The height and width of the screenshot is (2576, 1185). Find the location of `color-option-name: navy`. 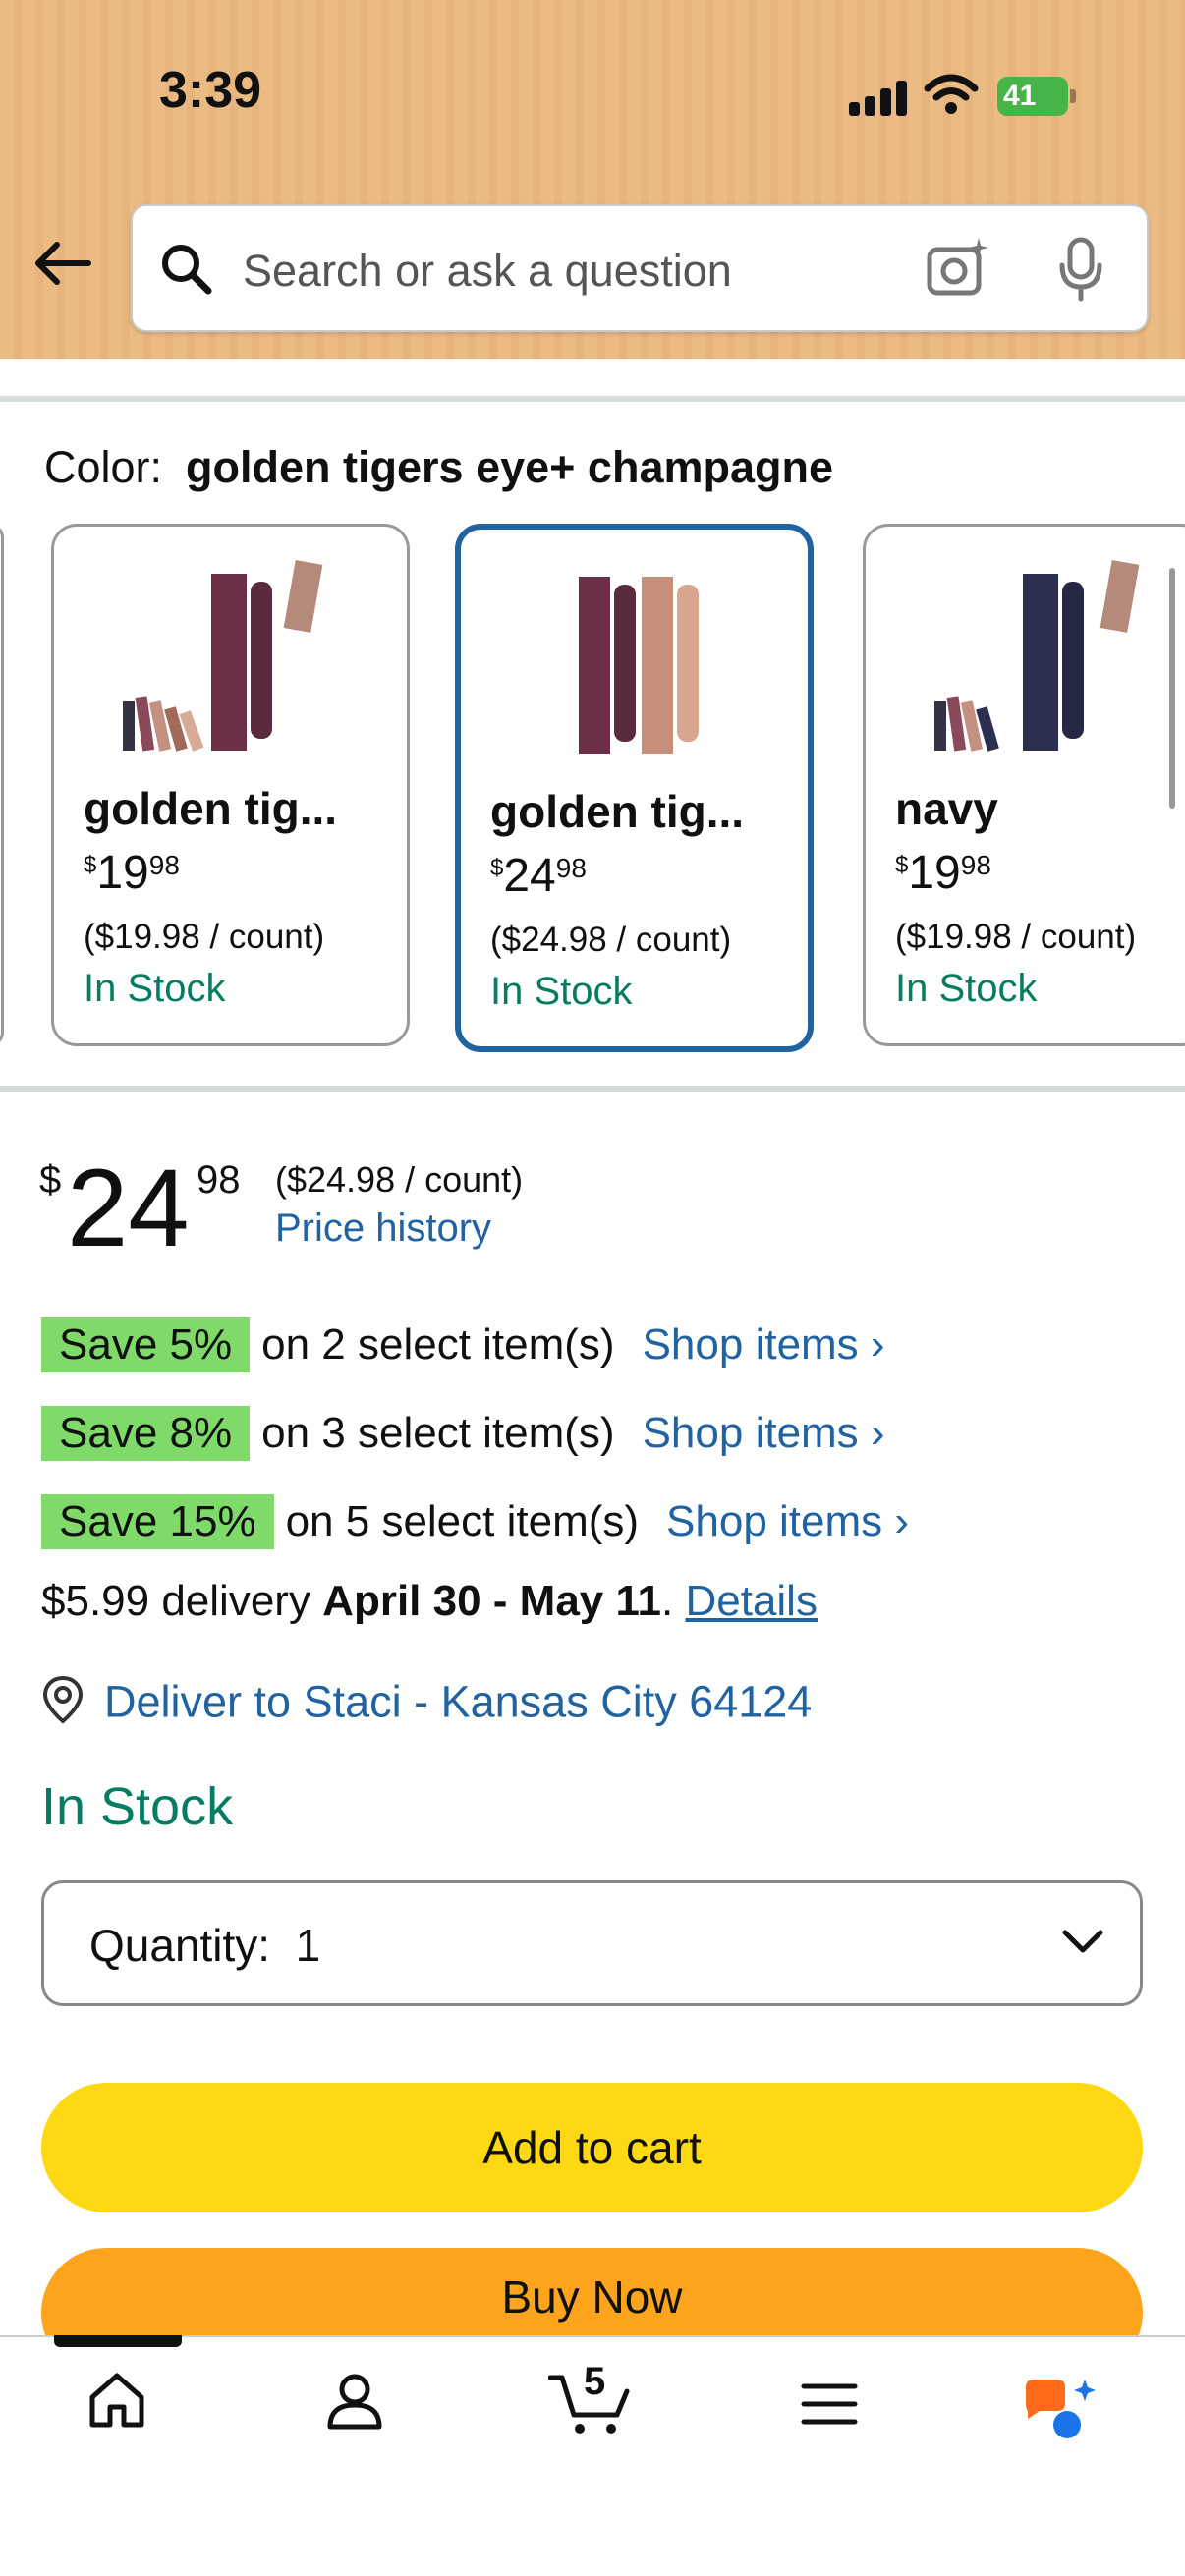

color-option-name: navy is located at coordinates (947, 808).